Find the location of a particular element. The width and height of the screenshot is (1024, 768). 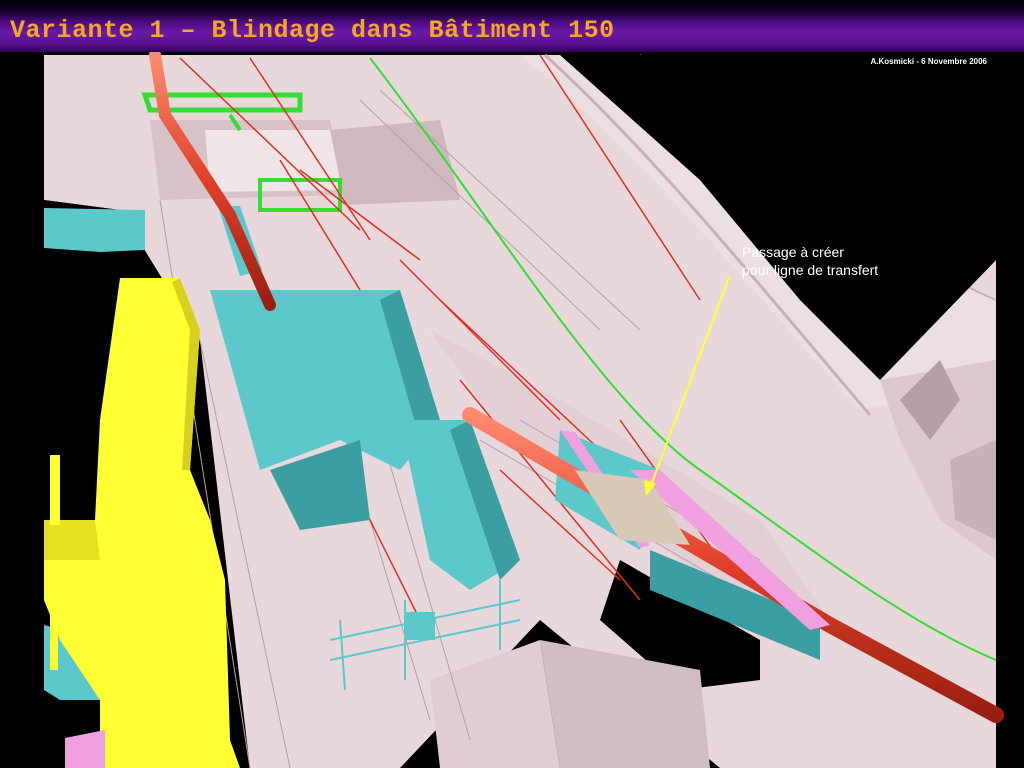

title-bar: Variante 1 – Blindage dans Bâtiment 150 is located at coordinates (512, 26).